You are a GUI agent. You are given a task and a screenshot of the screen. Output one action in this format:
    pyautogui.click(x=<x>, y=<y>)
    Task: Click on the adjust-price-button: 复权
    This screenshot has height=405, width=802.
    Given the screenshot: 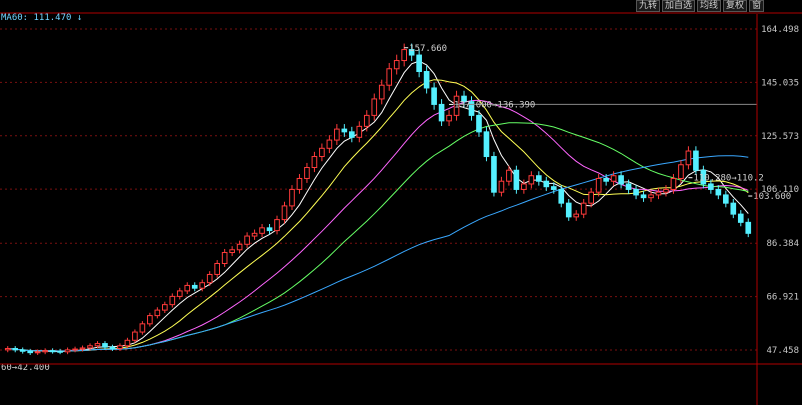 What is the action you would take?
    pyautogui.click(x=735, y=6)
    